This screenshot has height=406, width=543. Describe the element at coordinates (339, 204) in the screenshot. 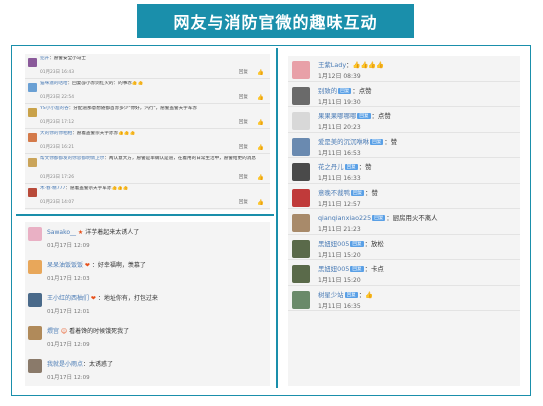

I see `timestamp: 1月11日 12:57` at that location.